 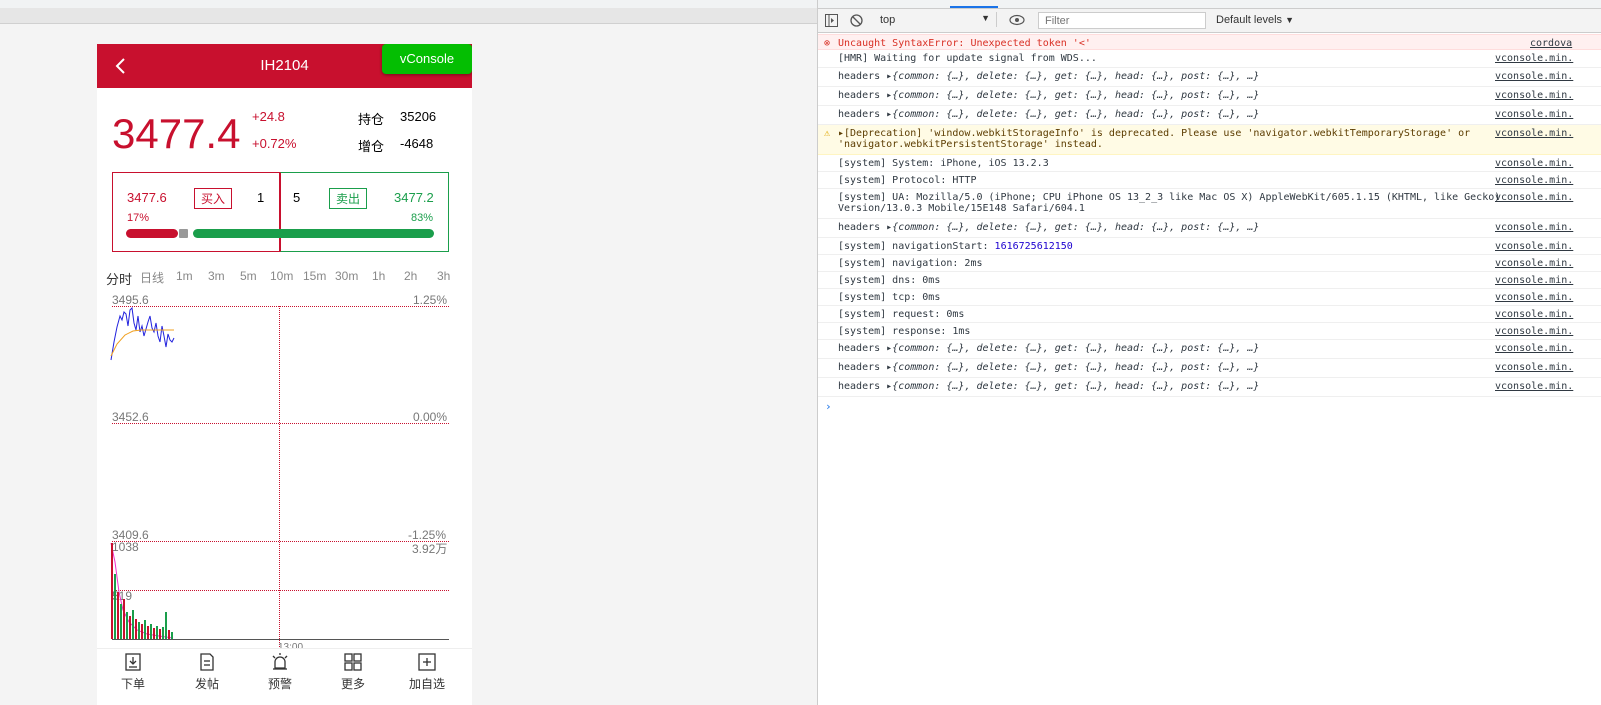 What do you see at coordinates (1017, 20) in the screenshot?
I see `eye-icon` at bounding box center [1017, 20].